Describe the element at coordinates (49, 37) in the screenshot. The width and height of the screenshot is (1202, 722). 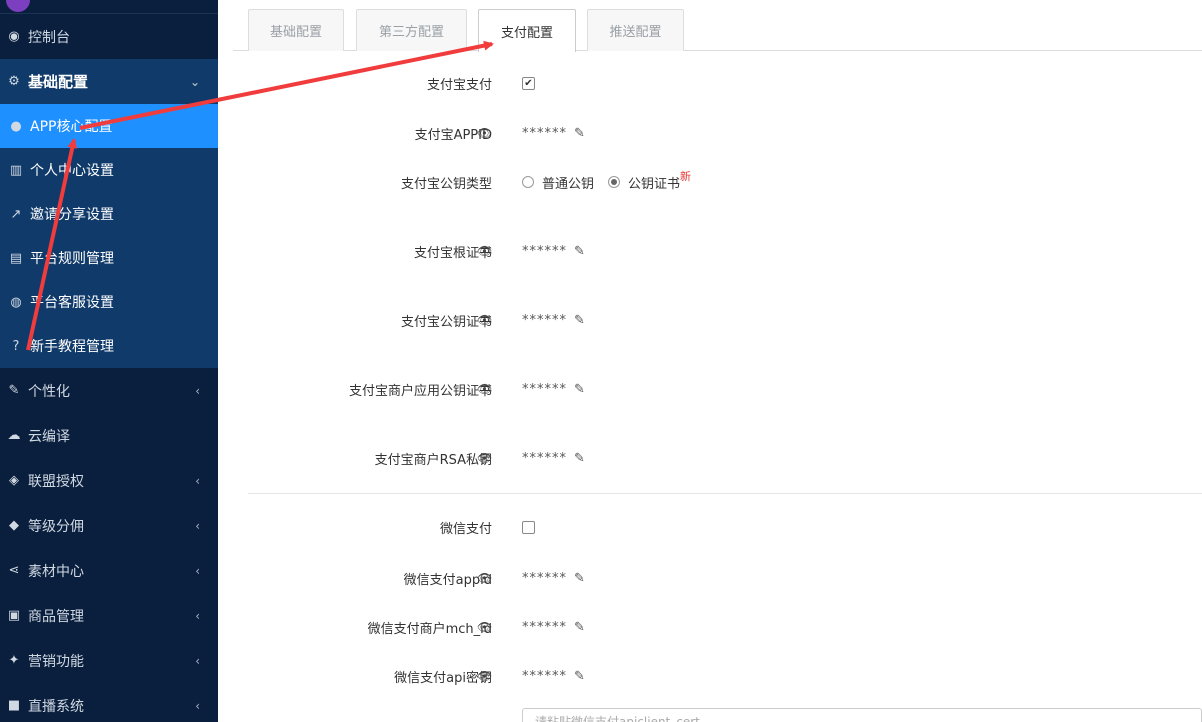
I see `sidebar-item-label: 控制台` at that location.